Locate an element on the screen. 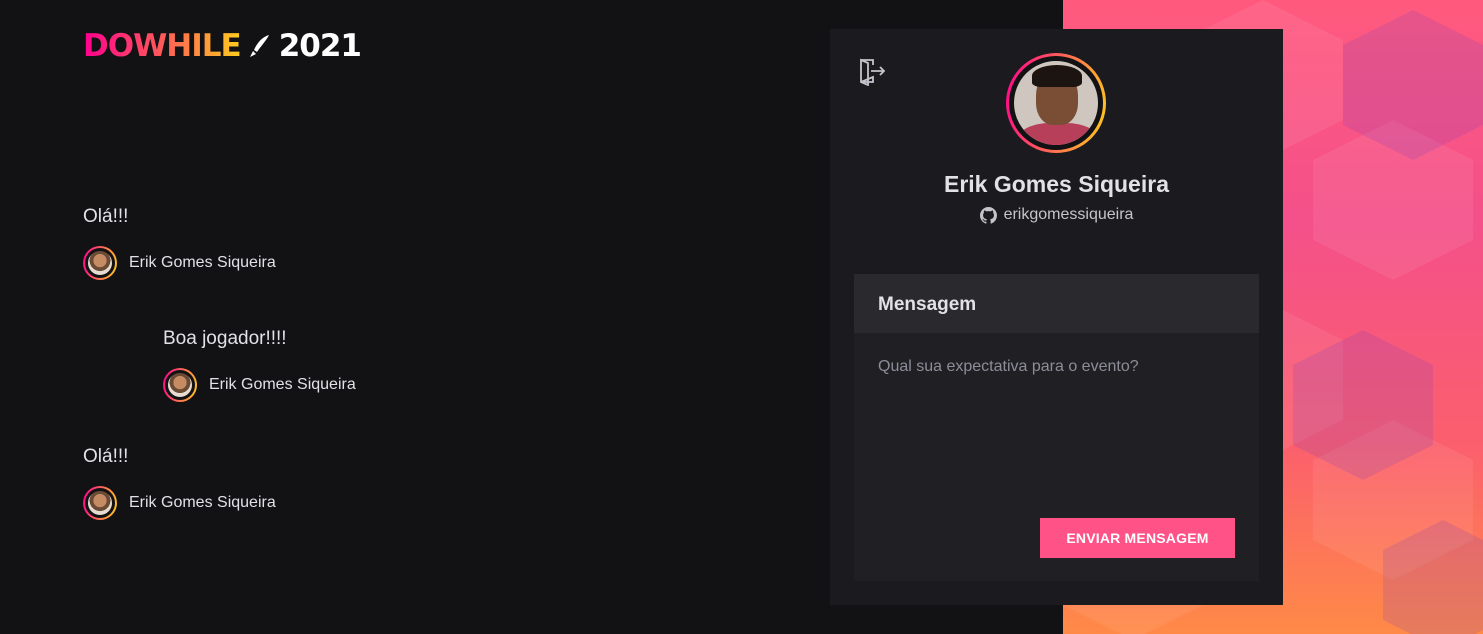  github-icon is located at coordinates (988, 215).